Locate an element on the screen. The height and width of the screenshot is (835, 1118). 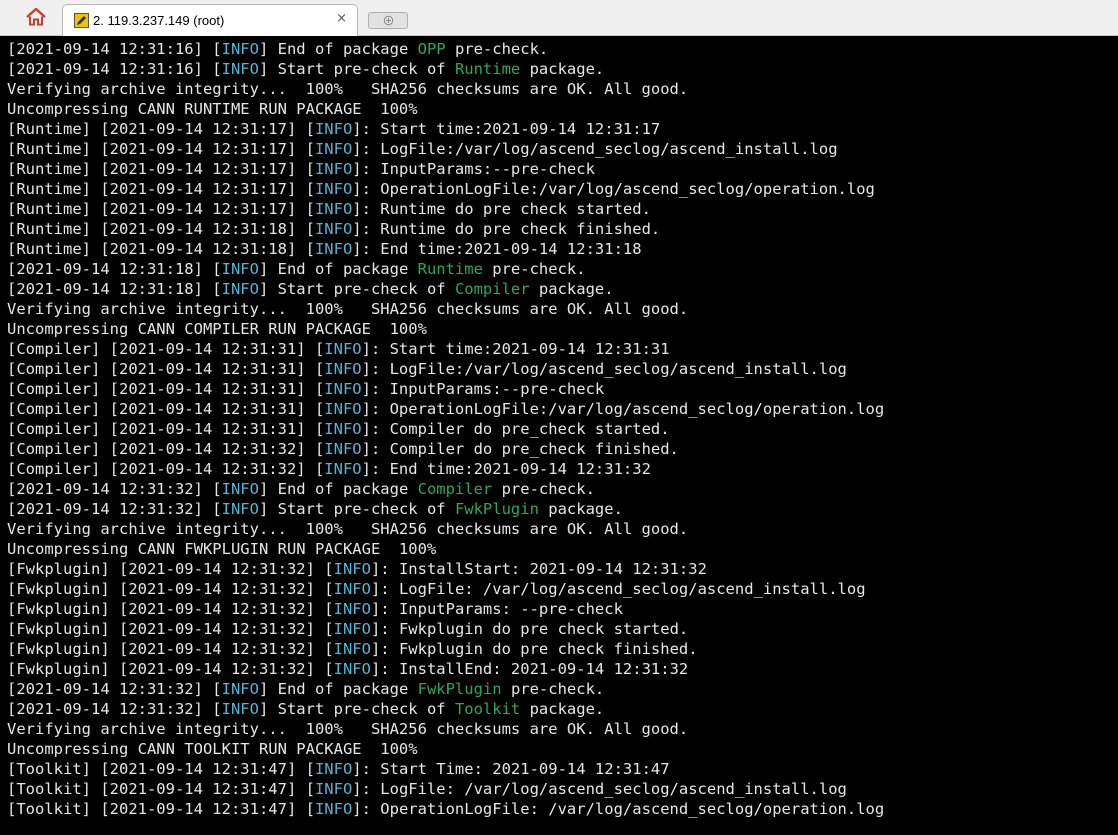
log-text: ]: InstallStart: 2021-09-14 12:31:32 is located at coordinates (538, 569).